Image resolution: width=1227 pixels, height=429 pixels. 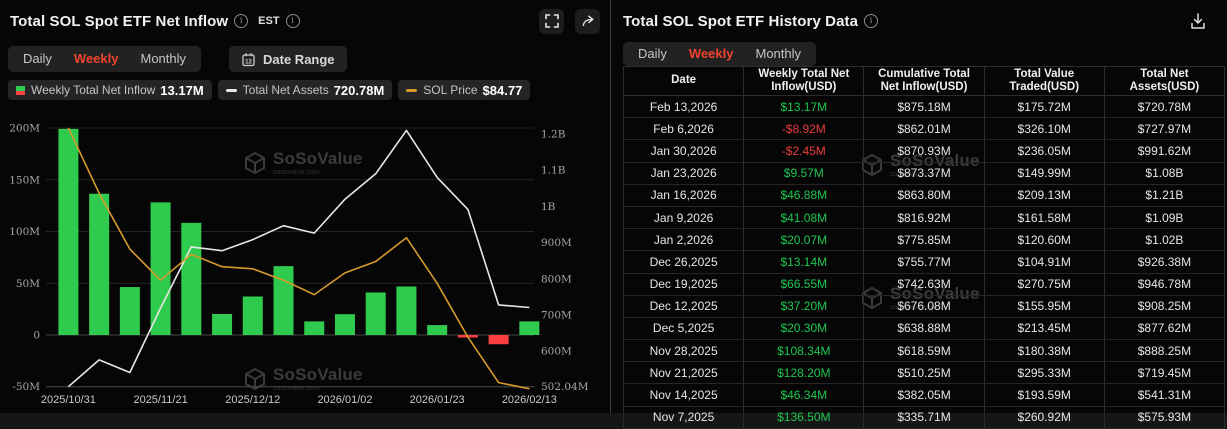 What do you see at coordinates (182, 90) in the screenshot?
I see `legend-value: 13.17M` at bounding box center [182, 90].